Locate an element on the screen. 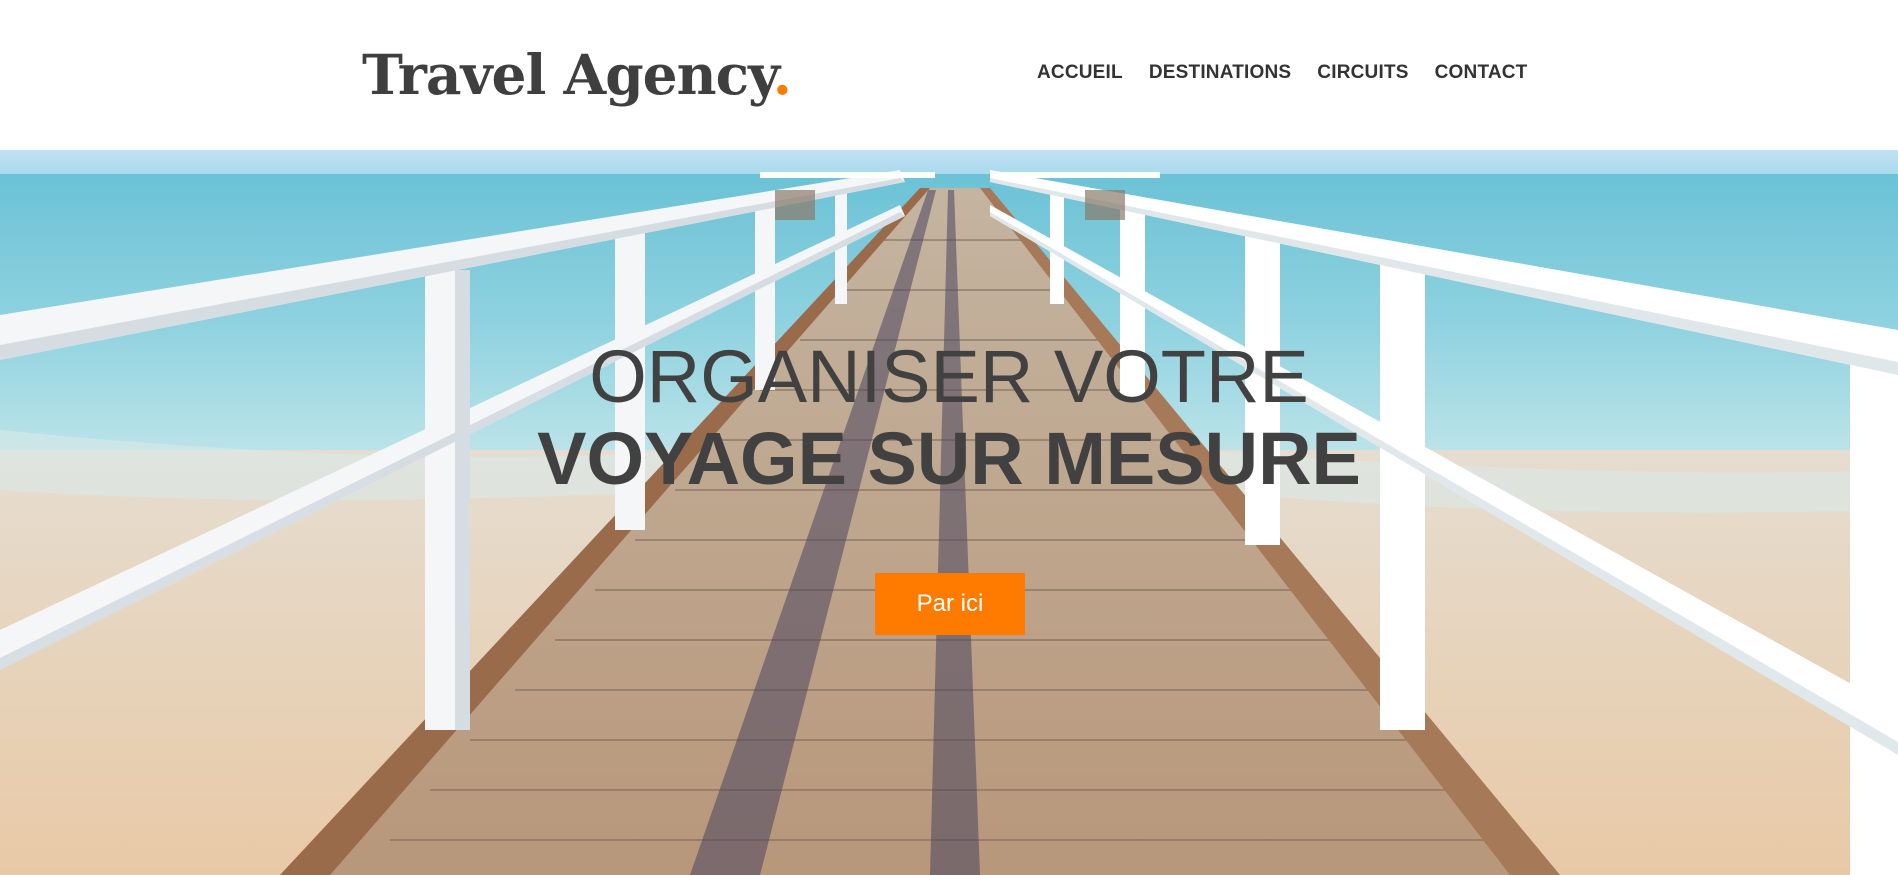 Image resolution: width=1898 pixels, height=875 pixels. nav-item-circuits: CIRCUITS is located at coordinates (1362, 73).